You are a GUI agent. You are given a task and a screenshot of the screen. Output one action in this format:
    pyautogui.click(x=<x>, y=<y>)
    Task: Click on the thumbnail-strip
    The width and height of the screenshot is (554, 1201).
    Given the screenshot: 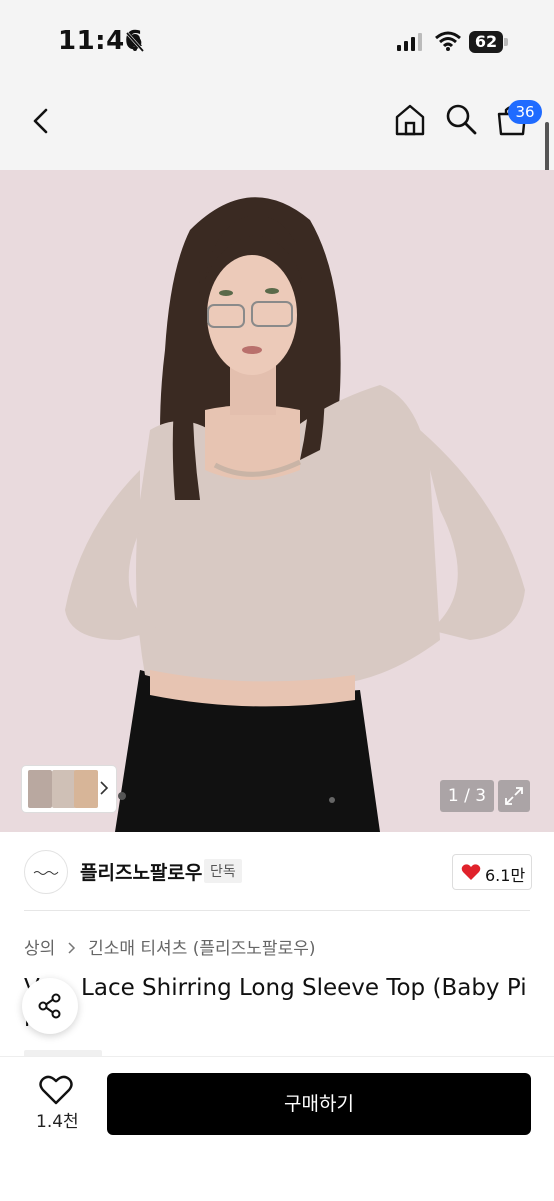 What is the action you would take?
    pyautogui.click(x=69, y=789)
    